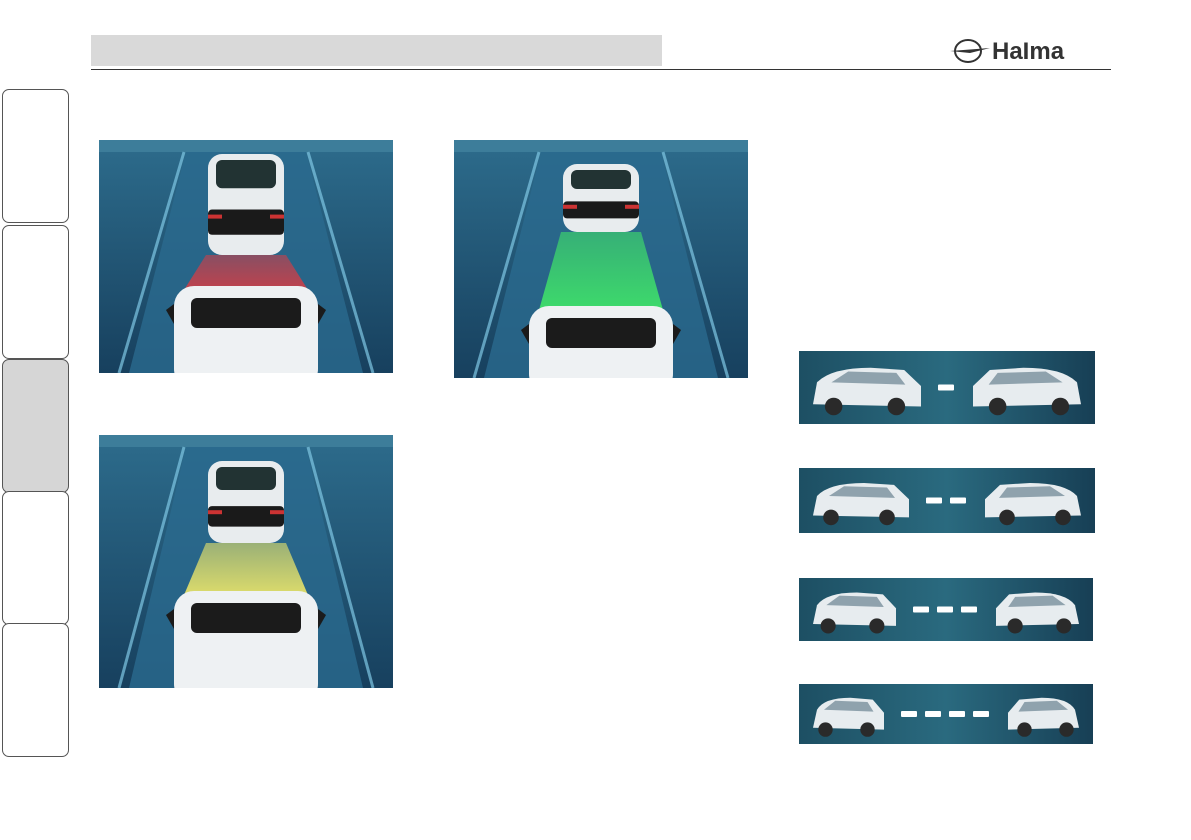 This screenshot has width=1191, height=840. I want to click on brand-wordmark: HaIma, so click(1028, 51).